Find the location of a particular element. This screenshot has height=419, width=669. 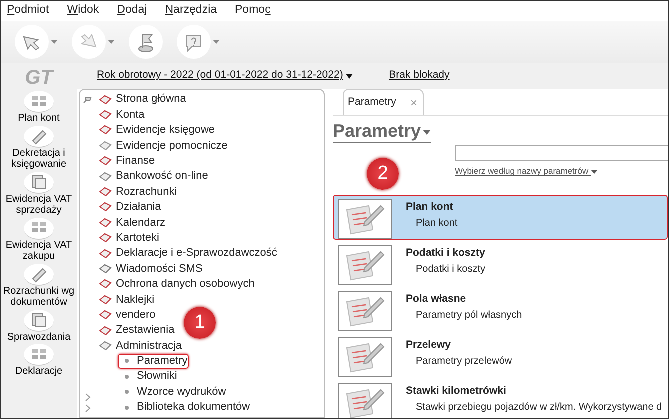

menu-item: Widok is located at coordinates (83, 11).